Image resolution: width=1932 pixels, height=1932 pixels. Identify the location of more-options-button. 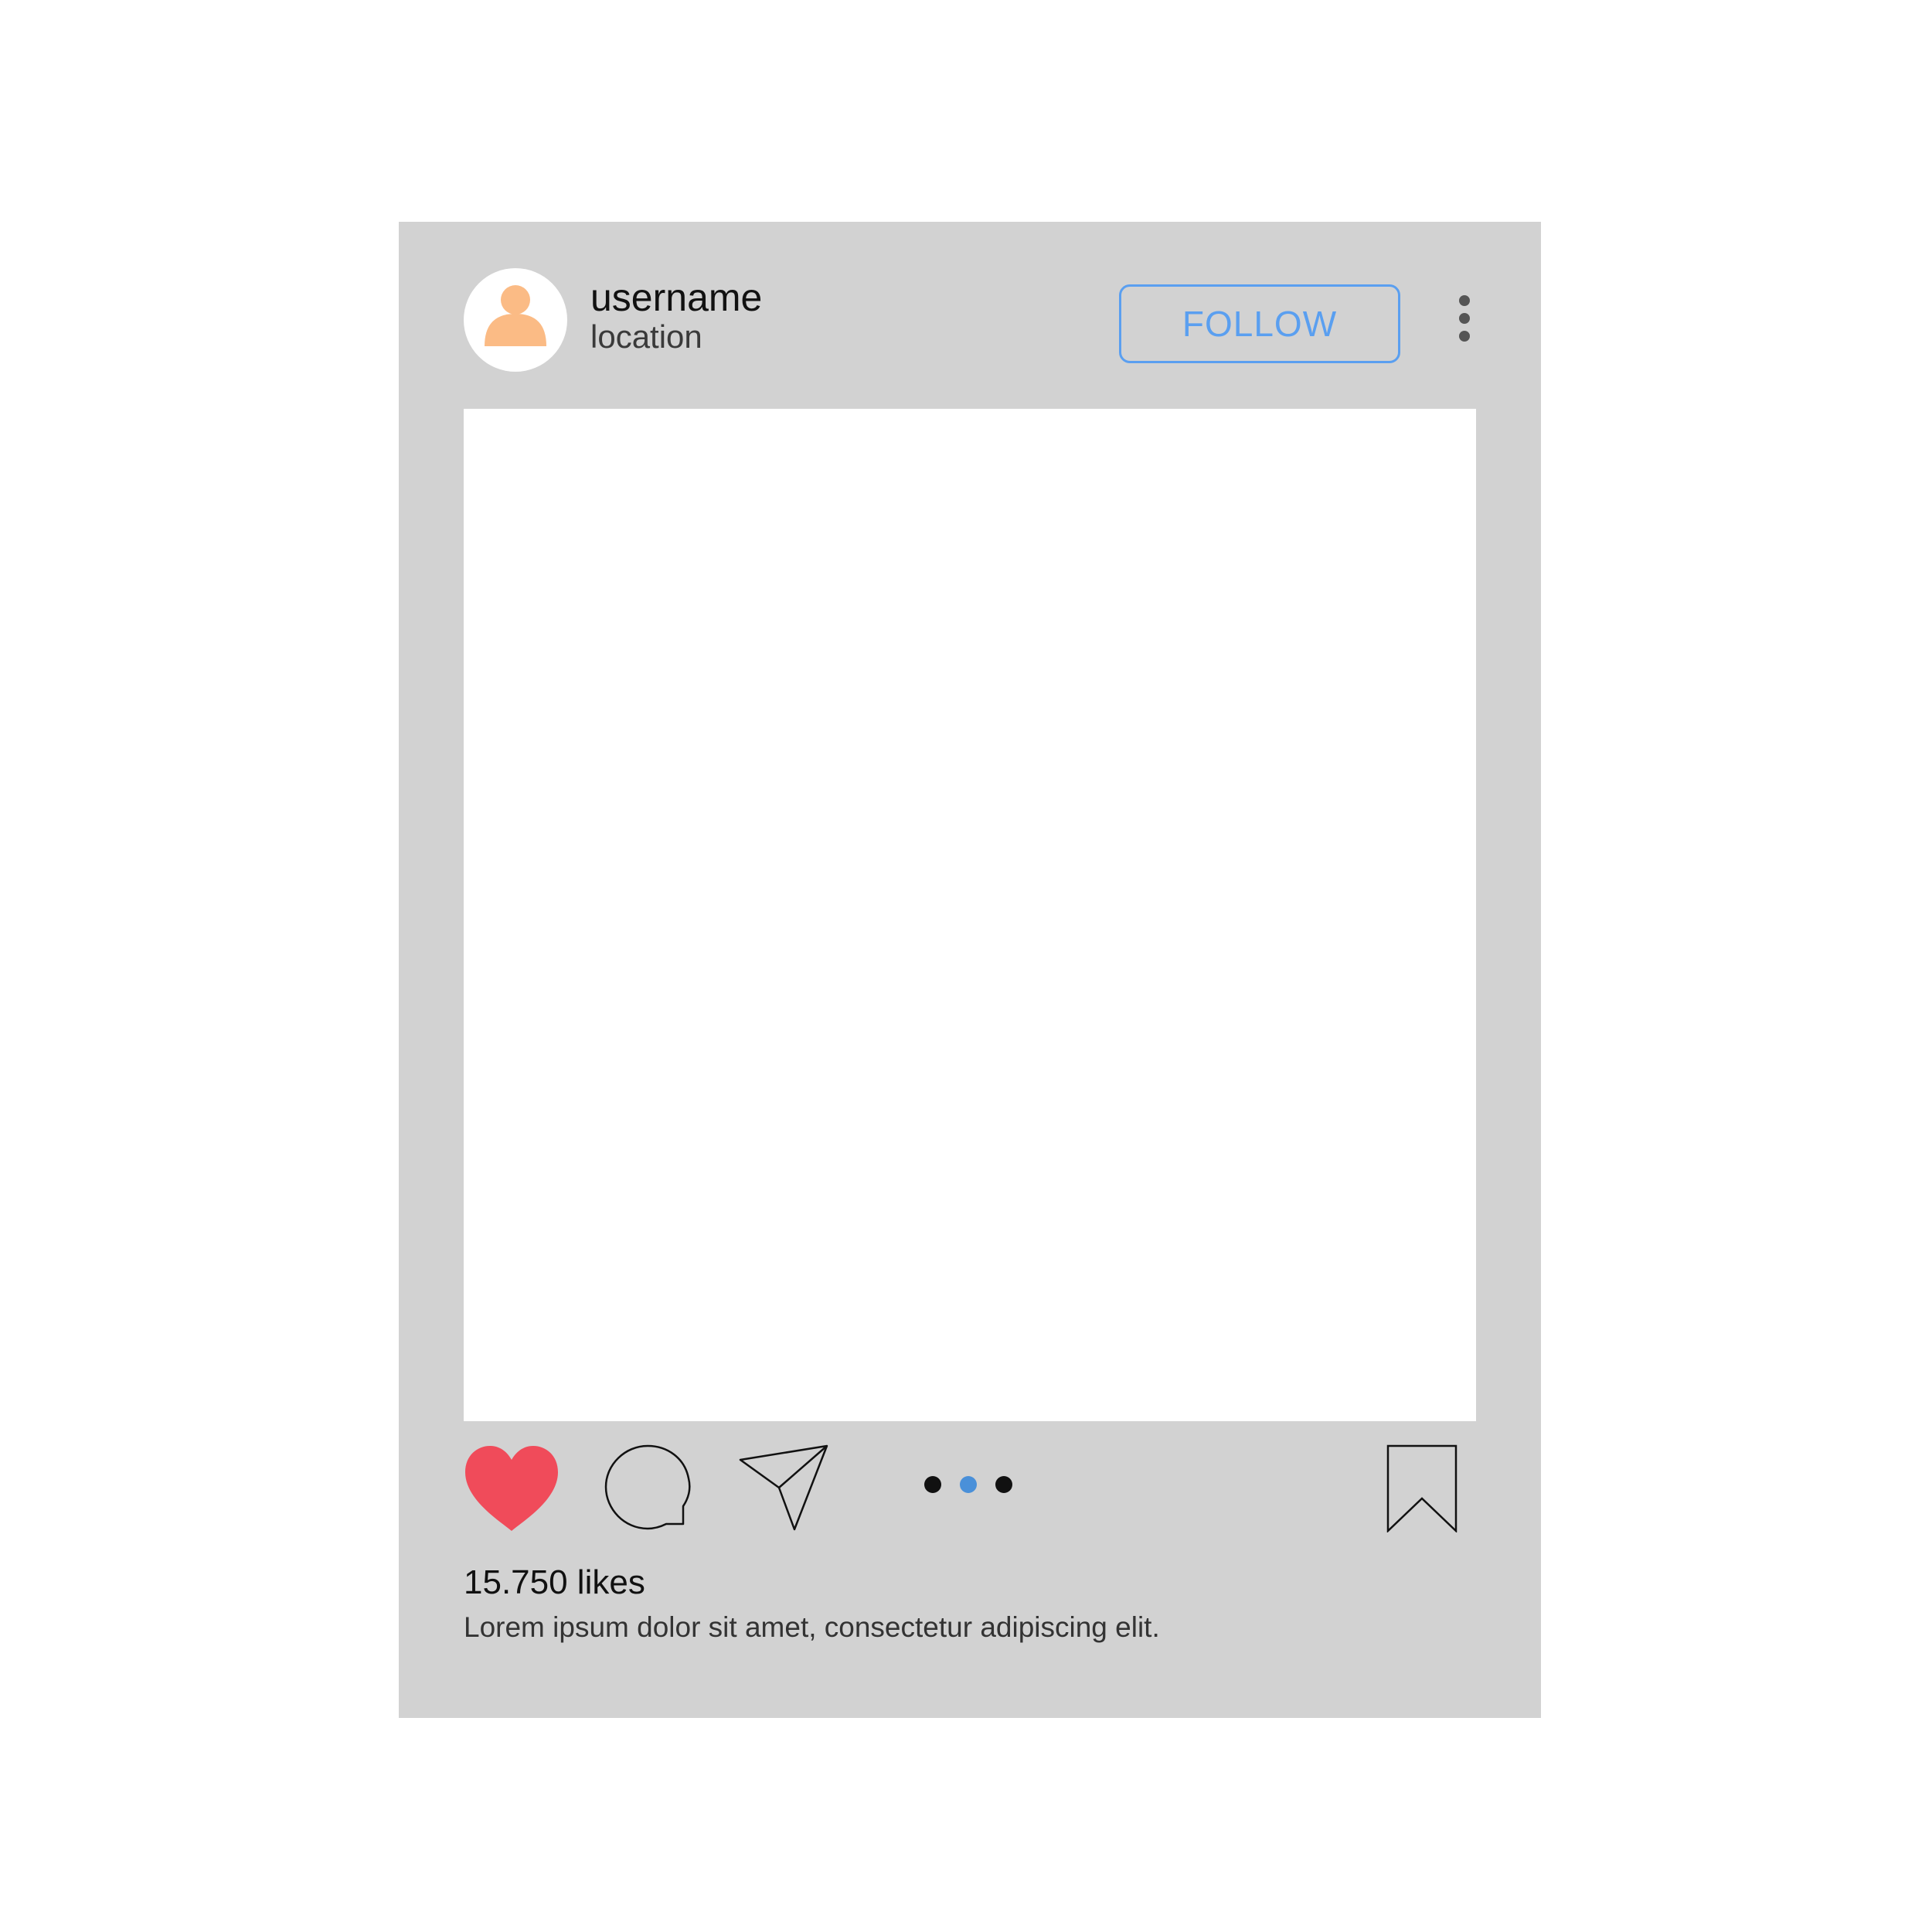
(1464, 324).